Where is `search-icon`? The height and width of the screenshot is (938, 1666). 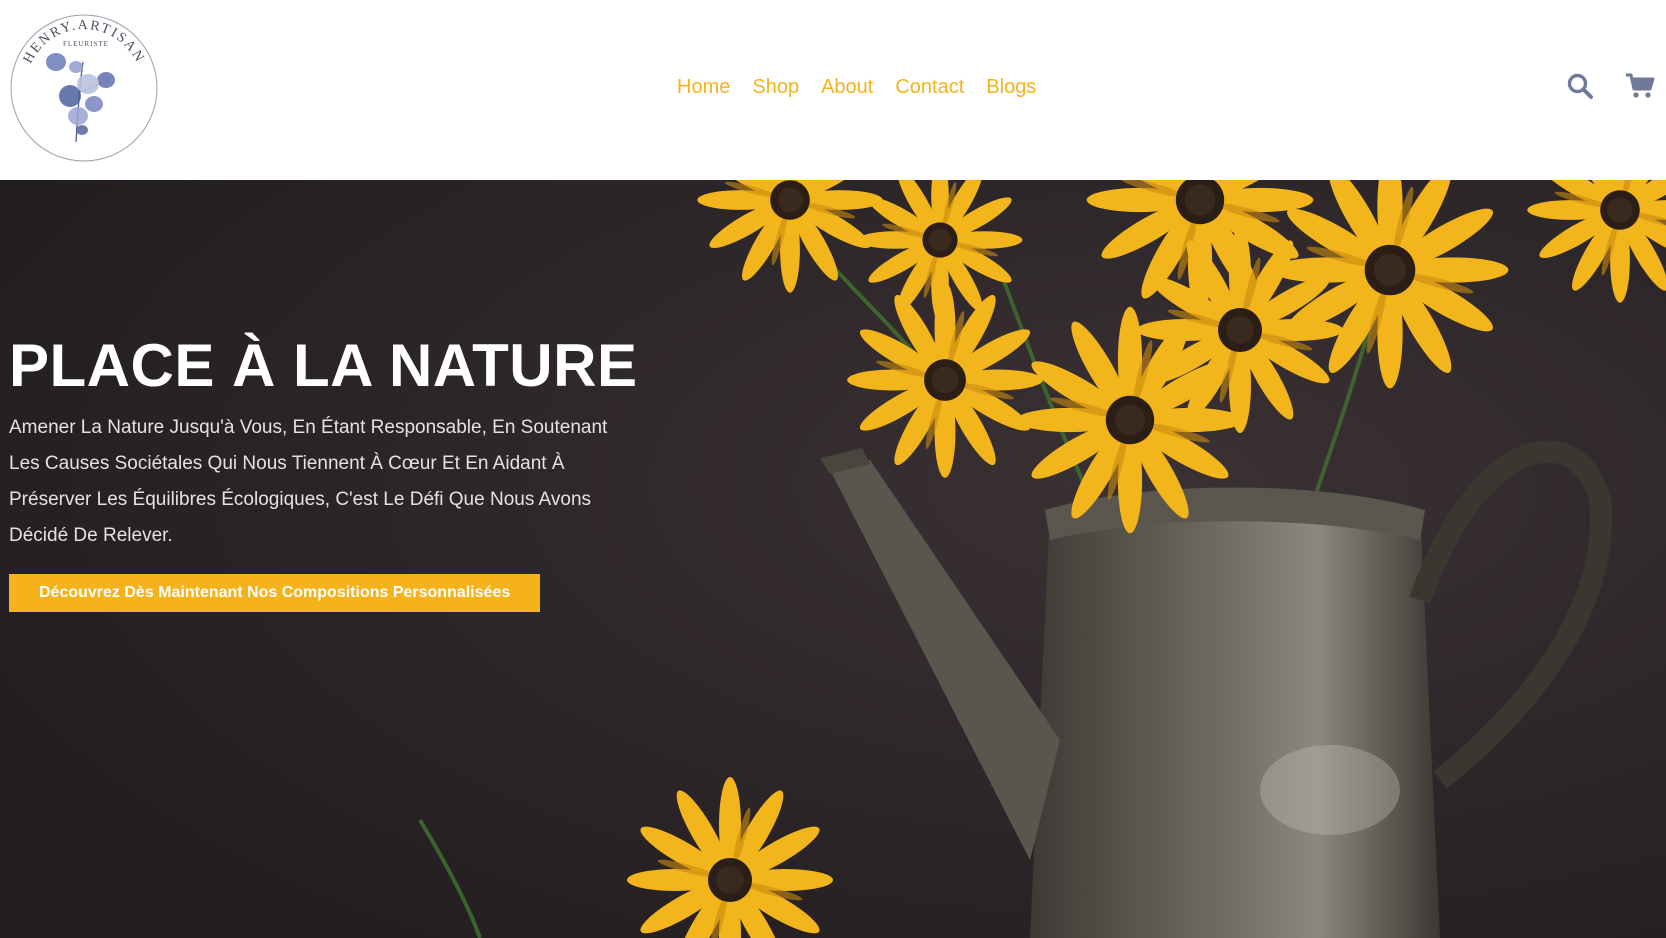 search-icon is located at coordinates (1580, 86).